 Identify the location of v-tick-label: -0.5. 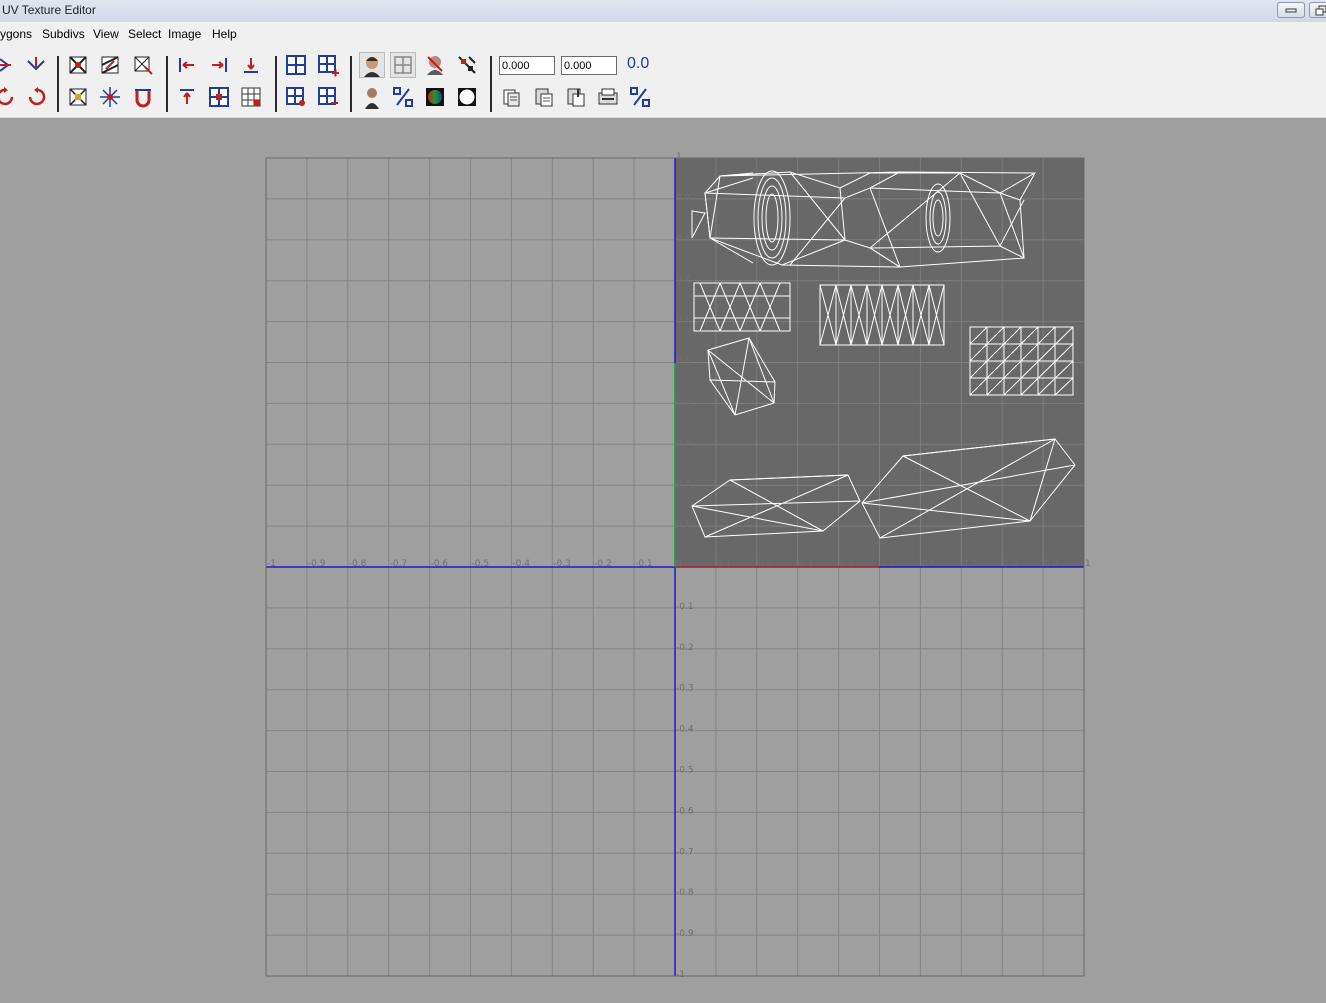
(685, 771).